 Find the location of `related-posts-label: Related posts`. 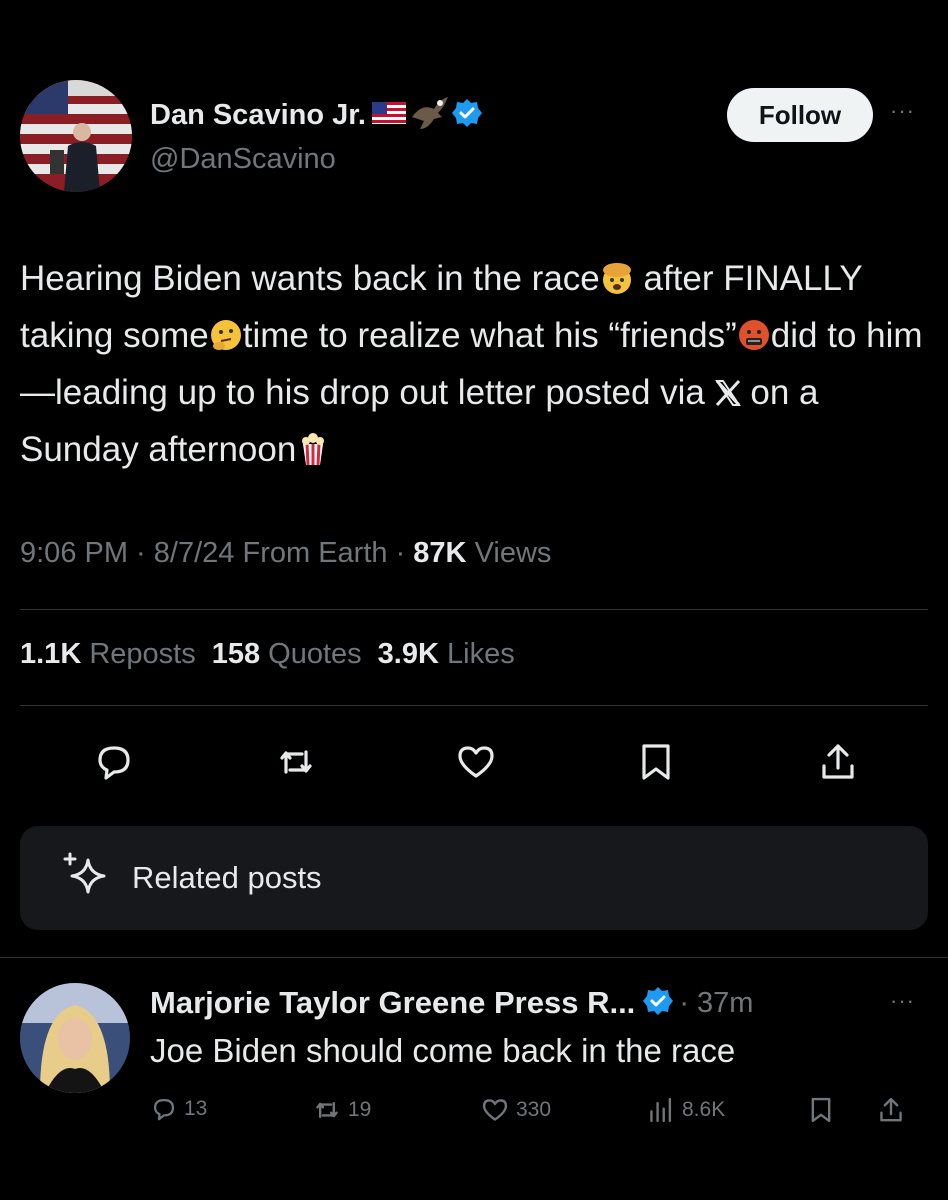

related-posts-label: Related posts is located at coordinates (227, 877).